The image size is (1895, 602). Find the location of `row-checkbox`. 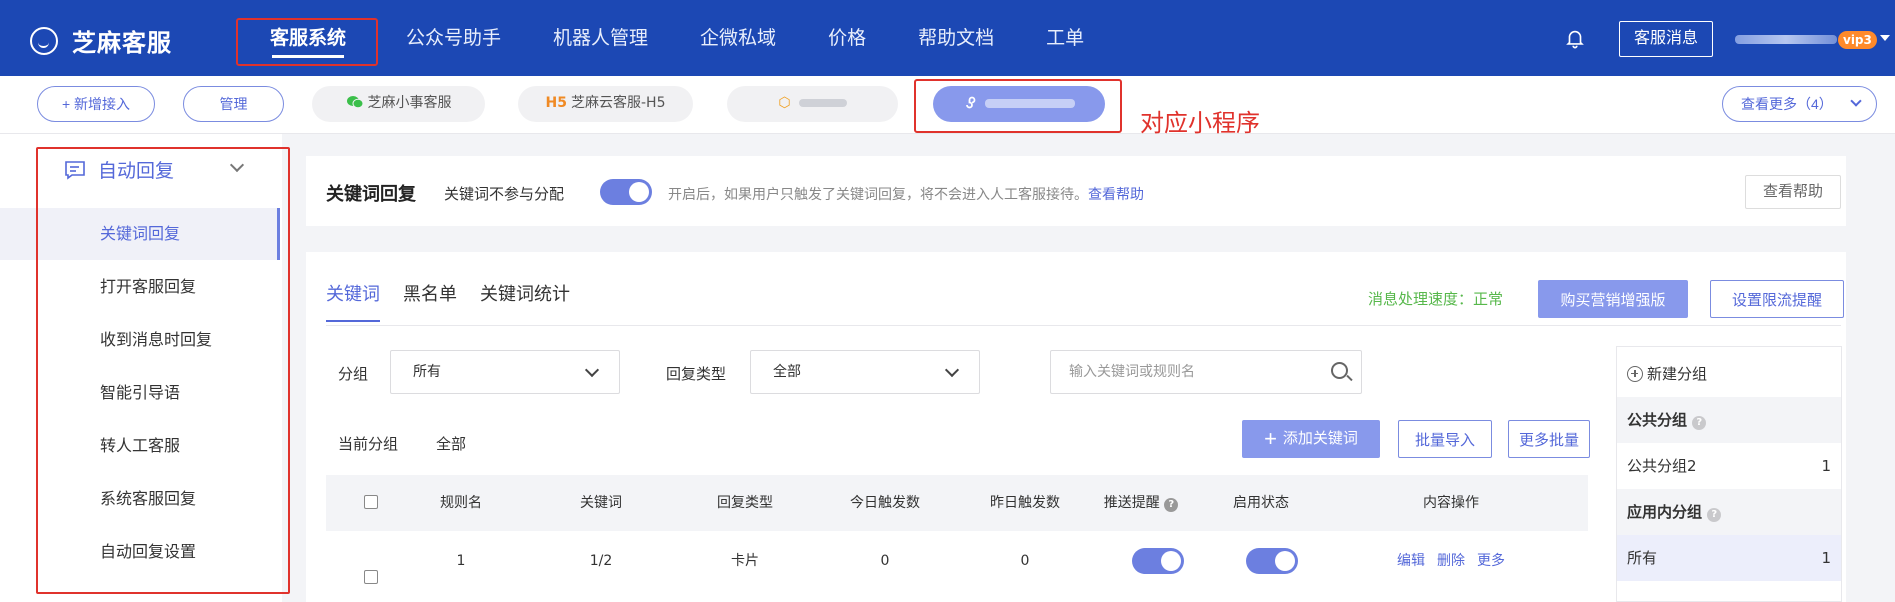

row-checkbox is located at coordinates (371, 577).